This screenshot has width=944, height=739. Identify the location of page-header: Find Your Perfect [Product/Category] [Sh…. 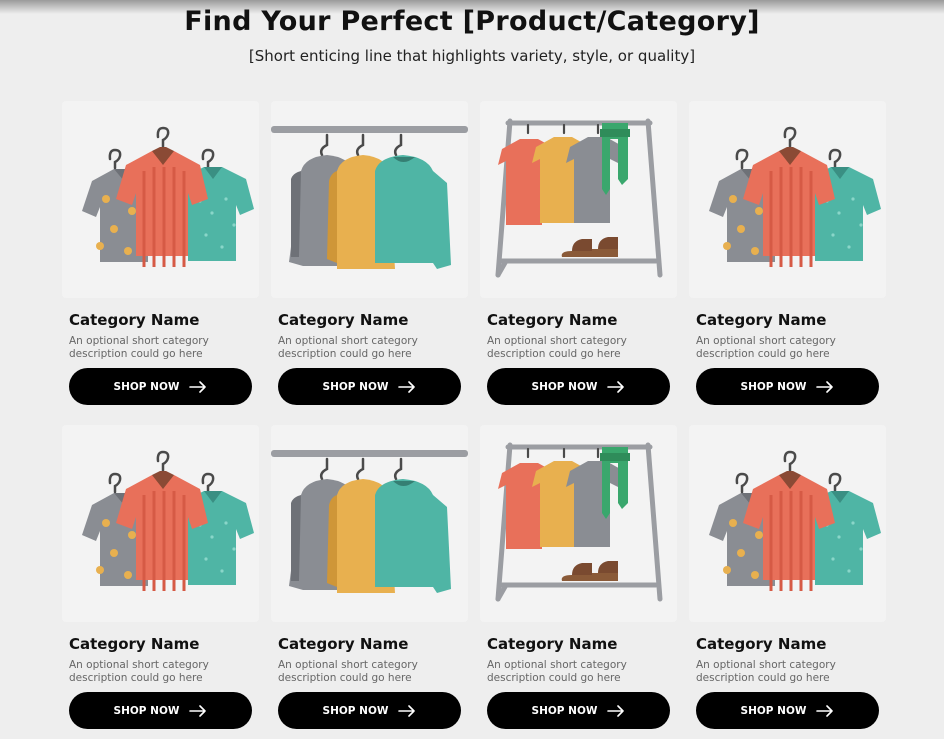
(472, 35).